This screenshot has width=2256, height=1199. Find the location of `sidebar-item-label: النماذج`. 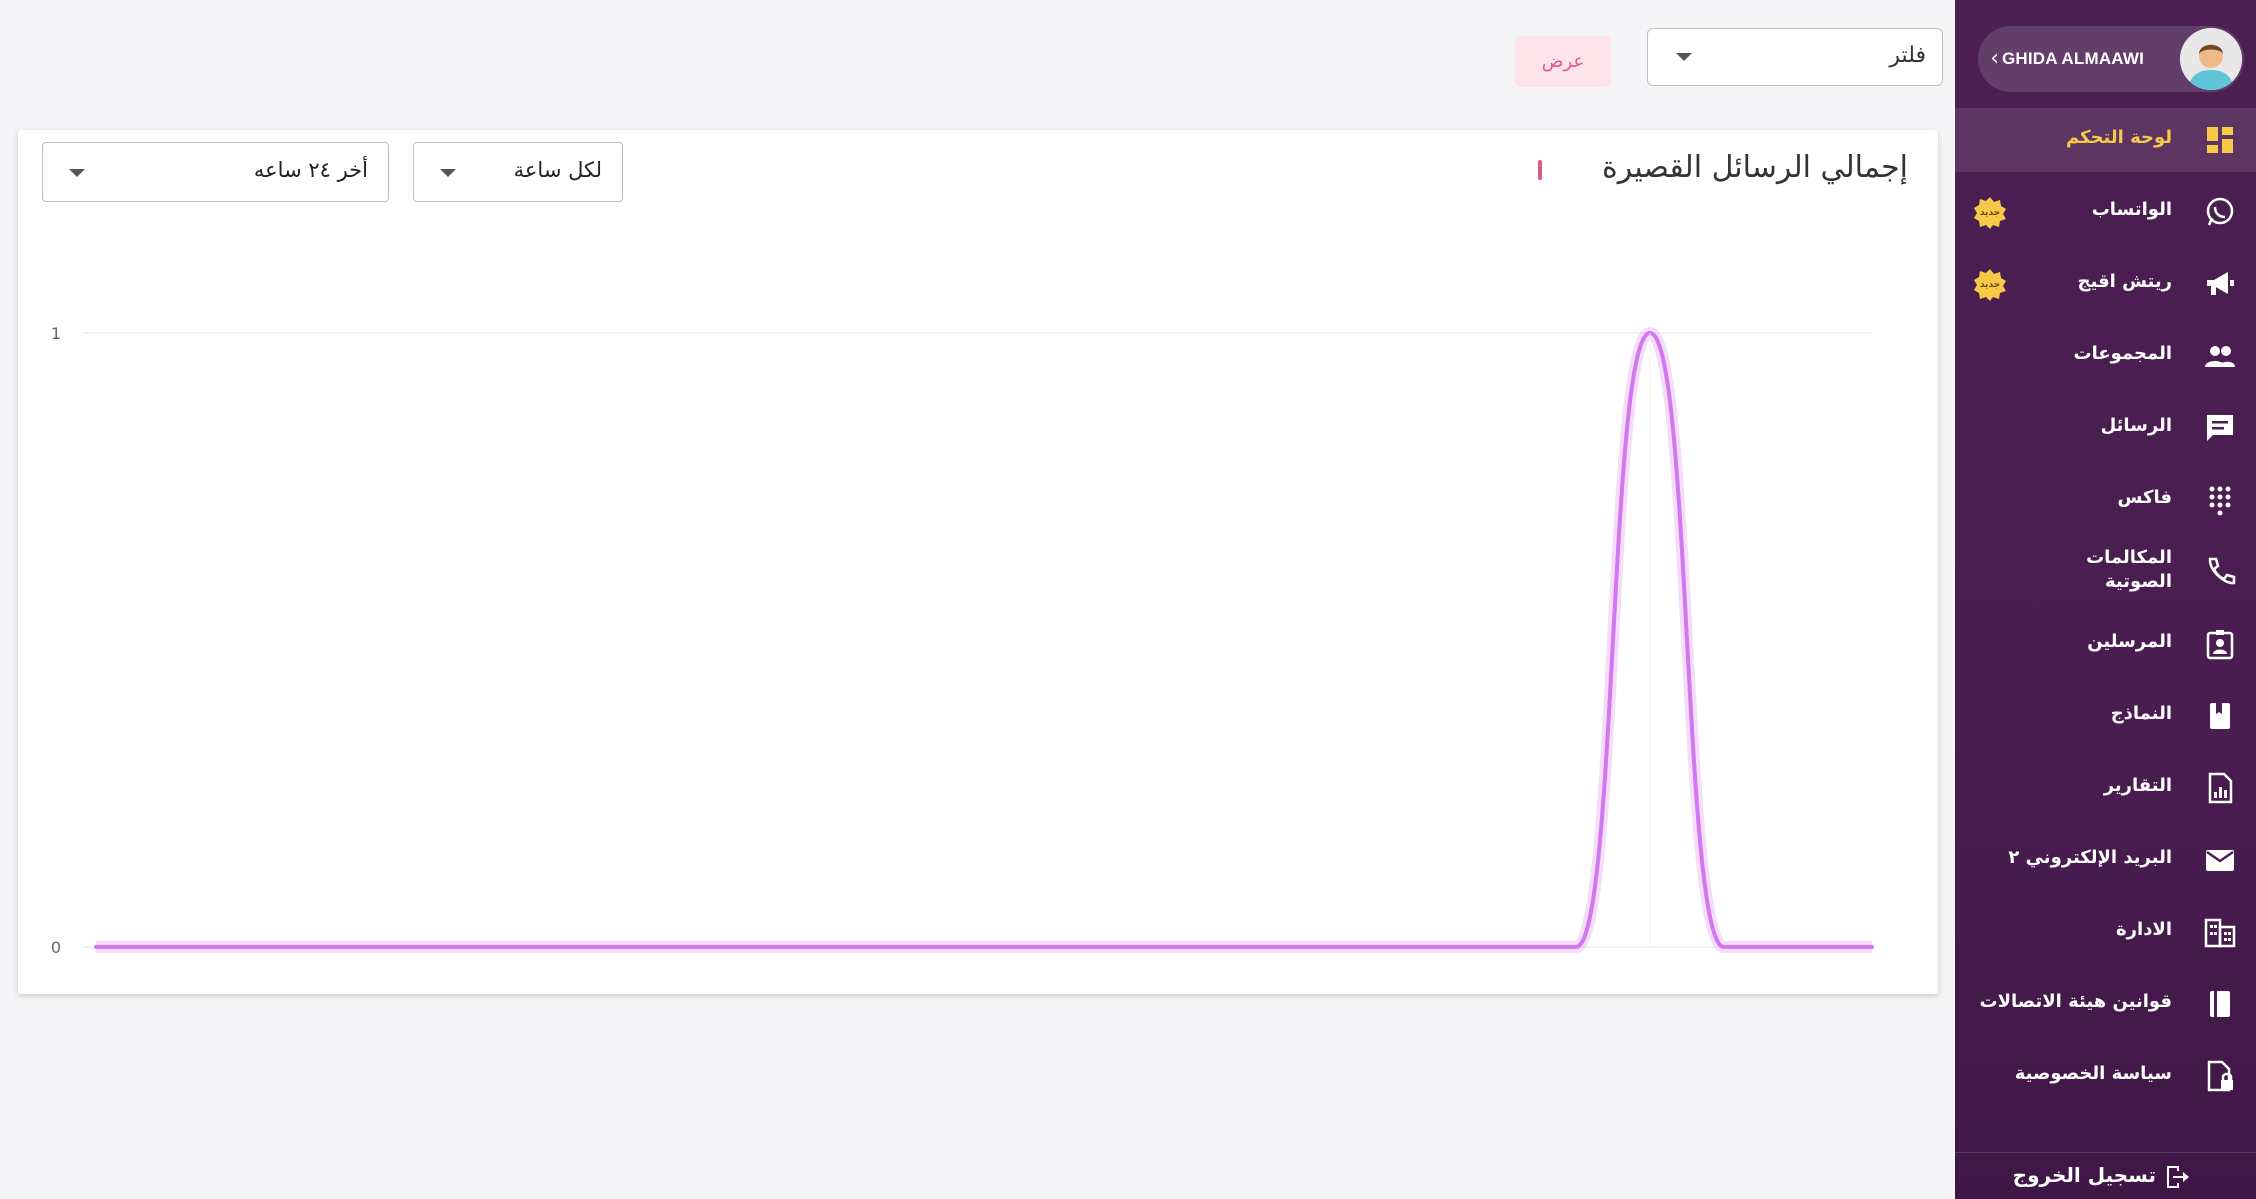

sidebar-item-label: النماذج is located at coordinates (2141, 713).